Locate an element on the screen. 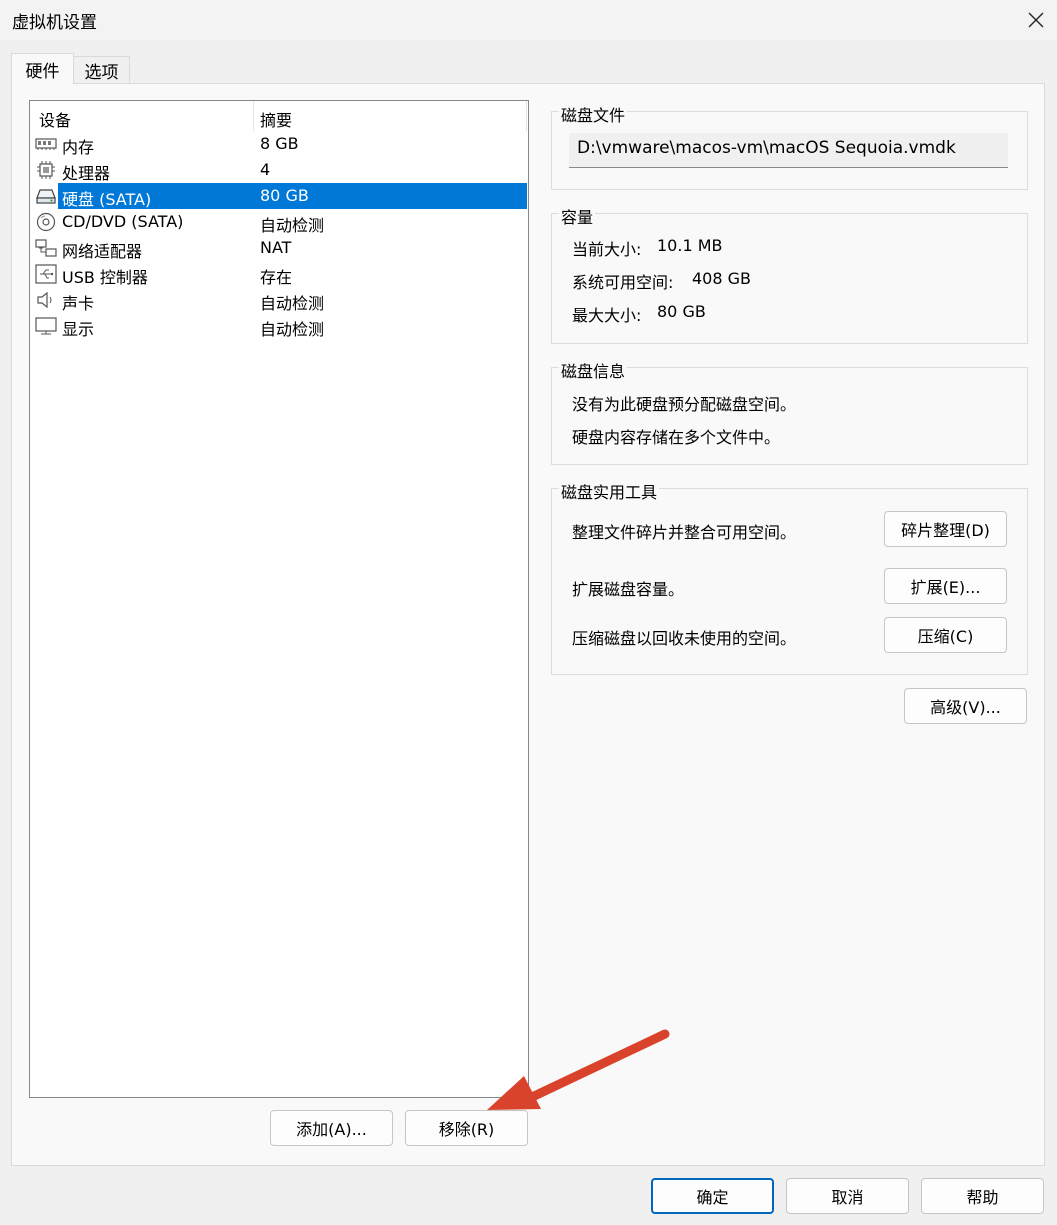 Image resolution: width=1057 pixels, height=1225 pixels. device-name: USB 控制器 is located at coordinates (105, 277).